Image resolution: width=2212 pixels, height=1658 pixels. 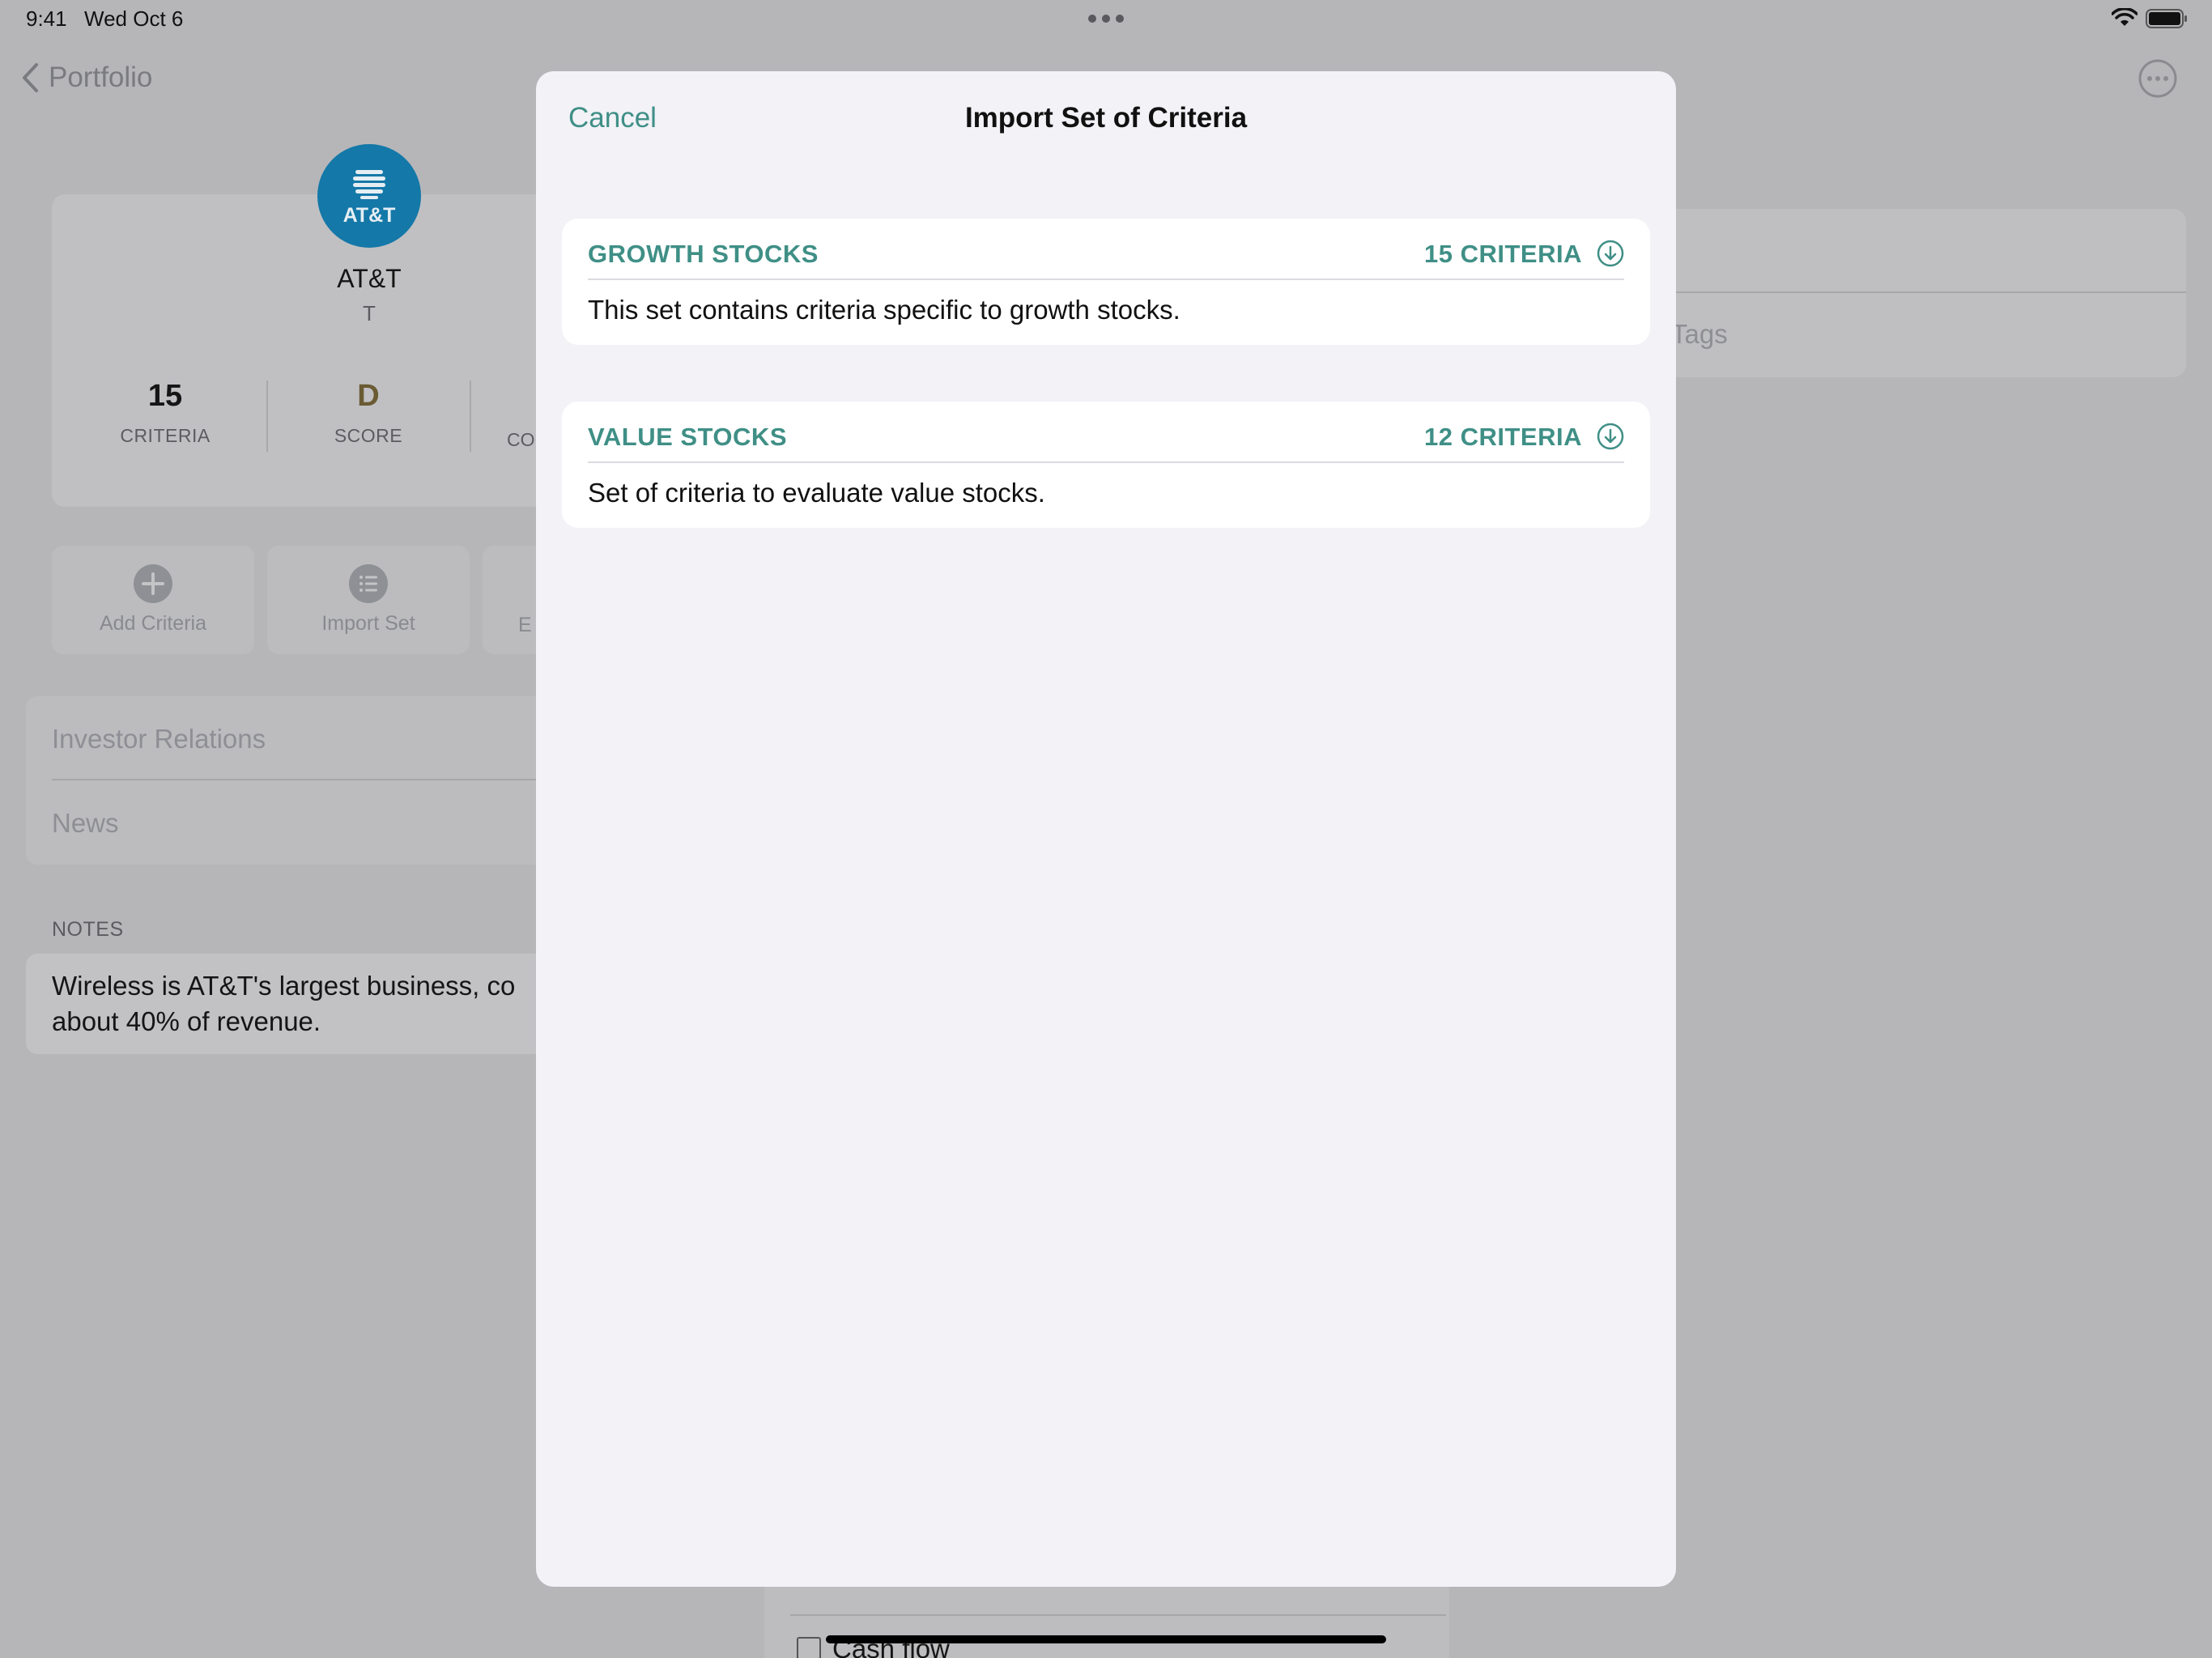 What do you see at coordinates (1503, 437) in the screenshot?
I see `set-count: 12 CRITERIA` at bounding box center [1503, 437].